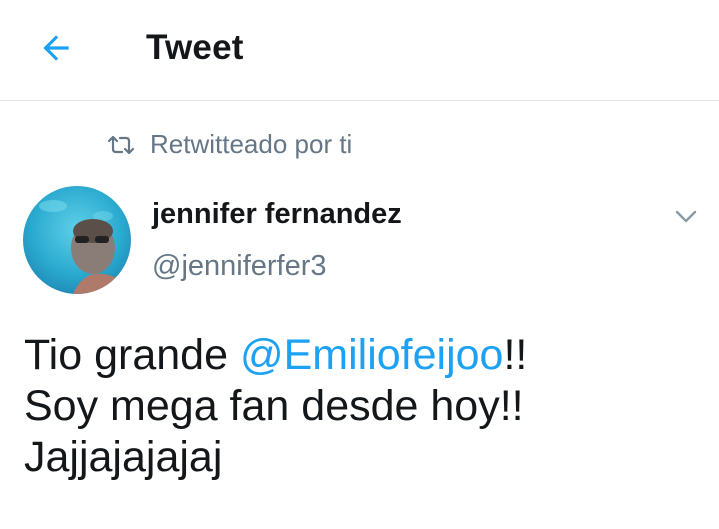  I want to click on back-button, so click(56, 48).